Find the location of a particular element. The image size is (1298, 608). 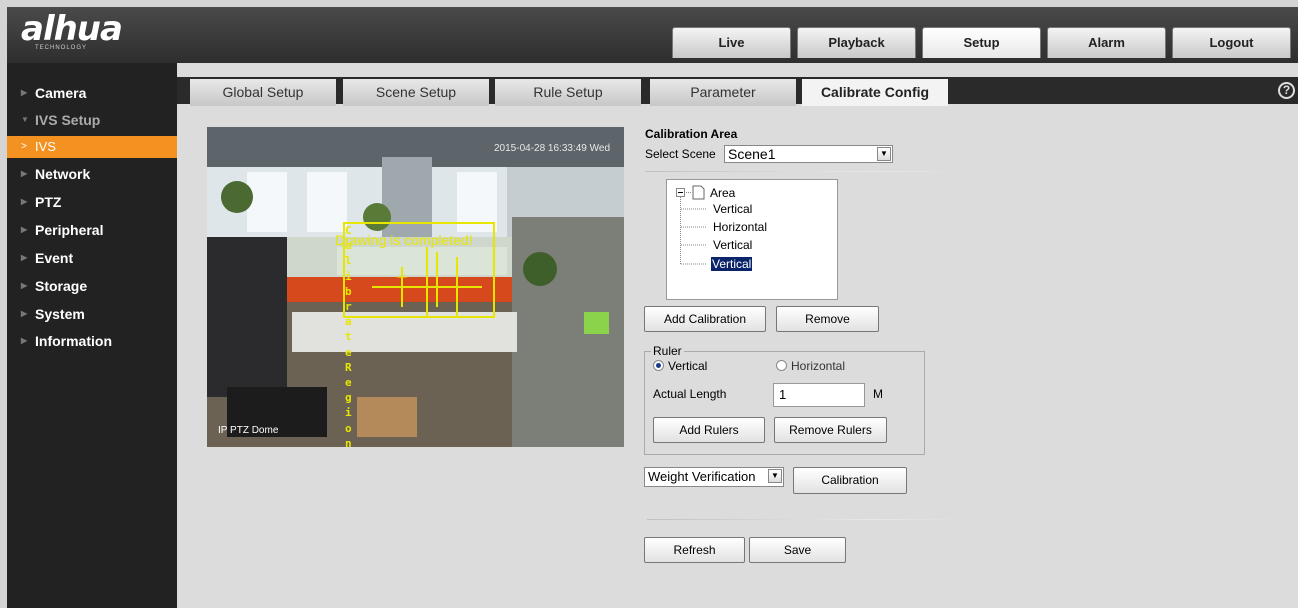

ruler-vertical-label: Vertical is located at coordinates (688, 366).